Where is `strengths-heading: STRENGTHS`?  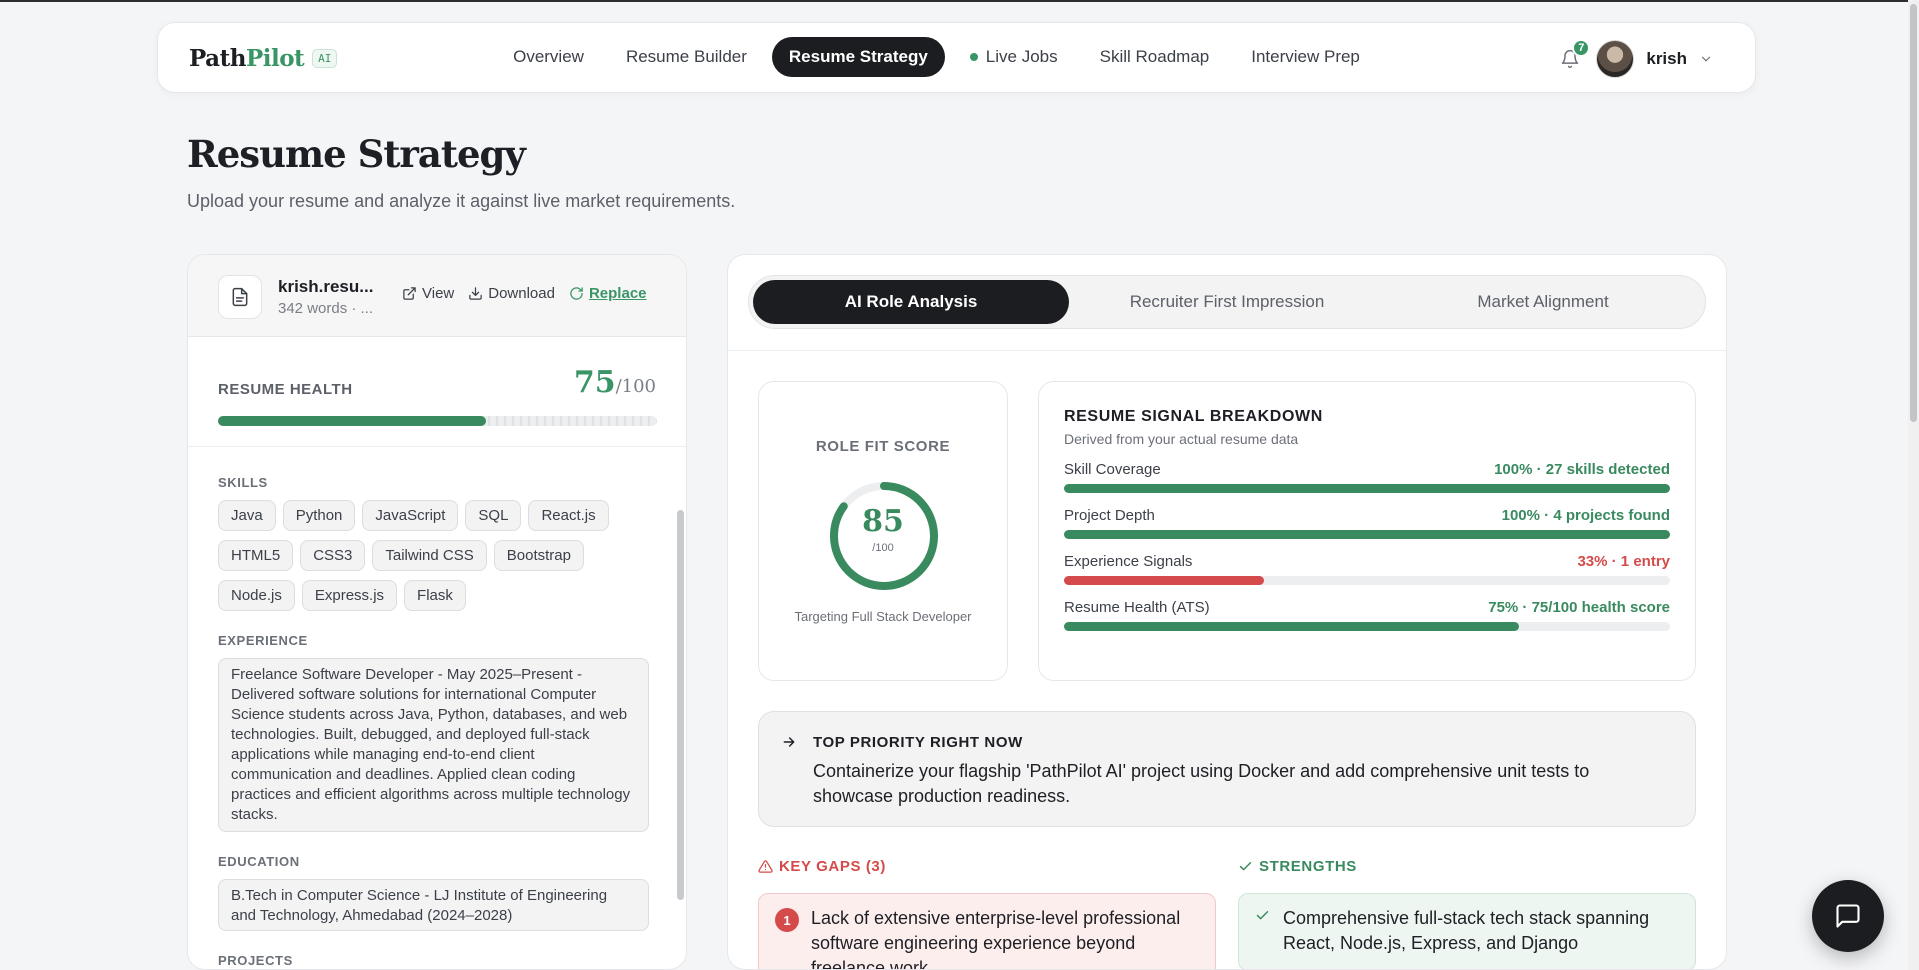 strengths-heading: STRENGTHS is located at coordinates (1297, 866).